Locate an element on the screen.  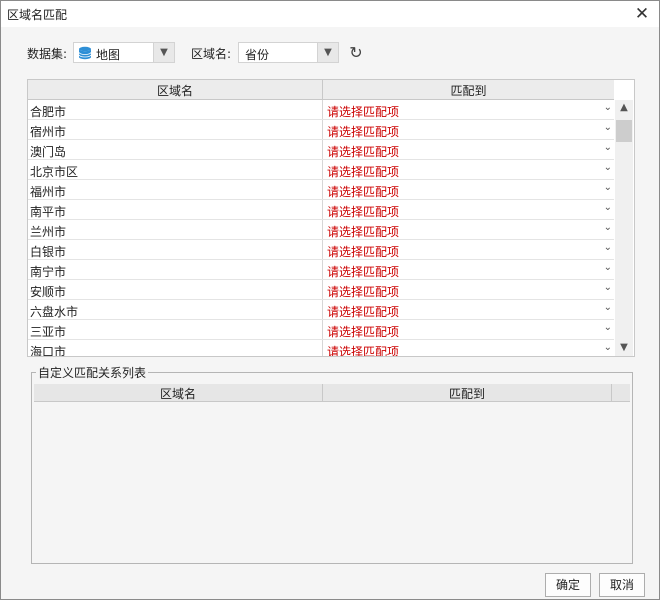
region-name-cell: 兰州市 is located at coordinates (48, 232).